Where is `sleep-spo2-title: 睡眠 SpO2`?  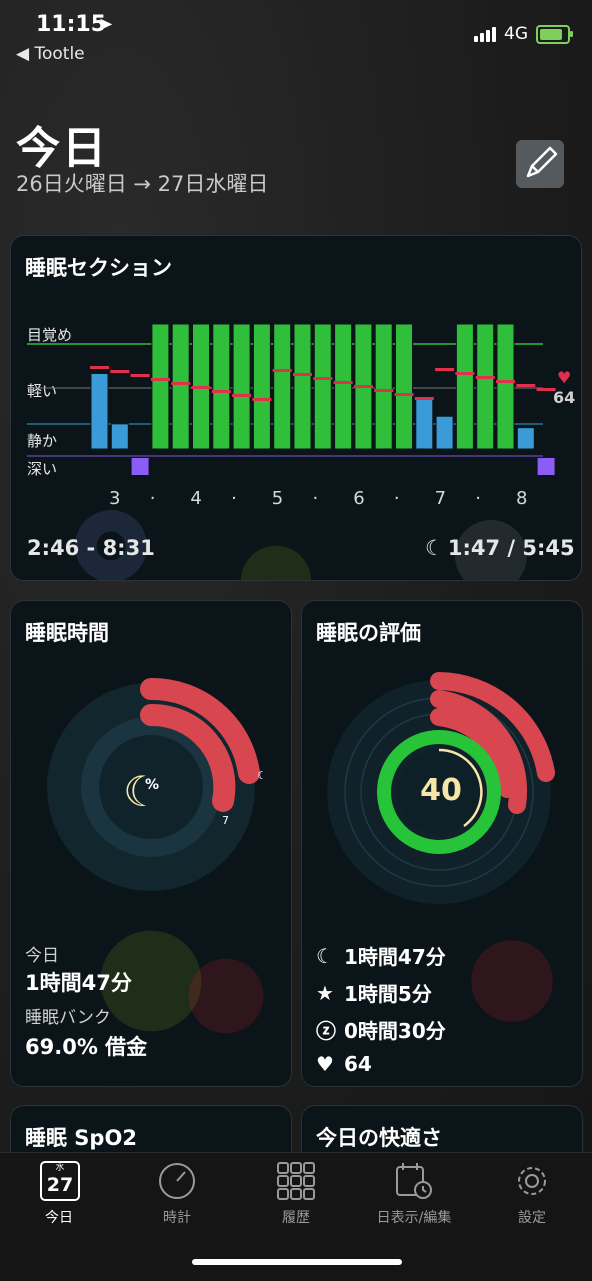 sleep-spo2-title: 睡眠 SpO2 is located at coordinates (81, 1138).